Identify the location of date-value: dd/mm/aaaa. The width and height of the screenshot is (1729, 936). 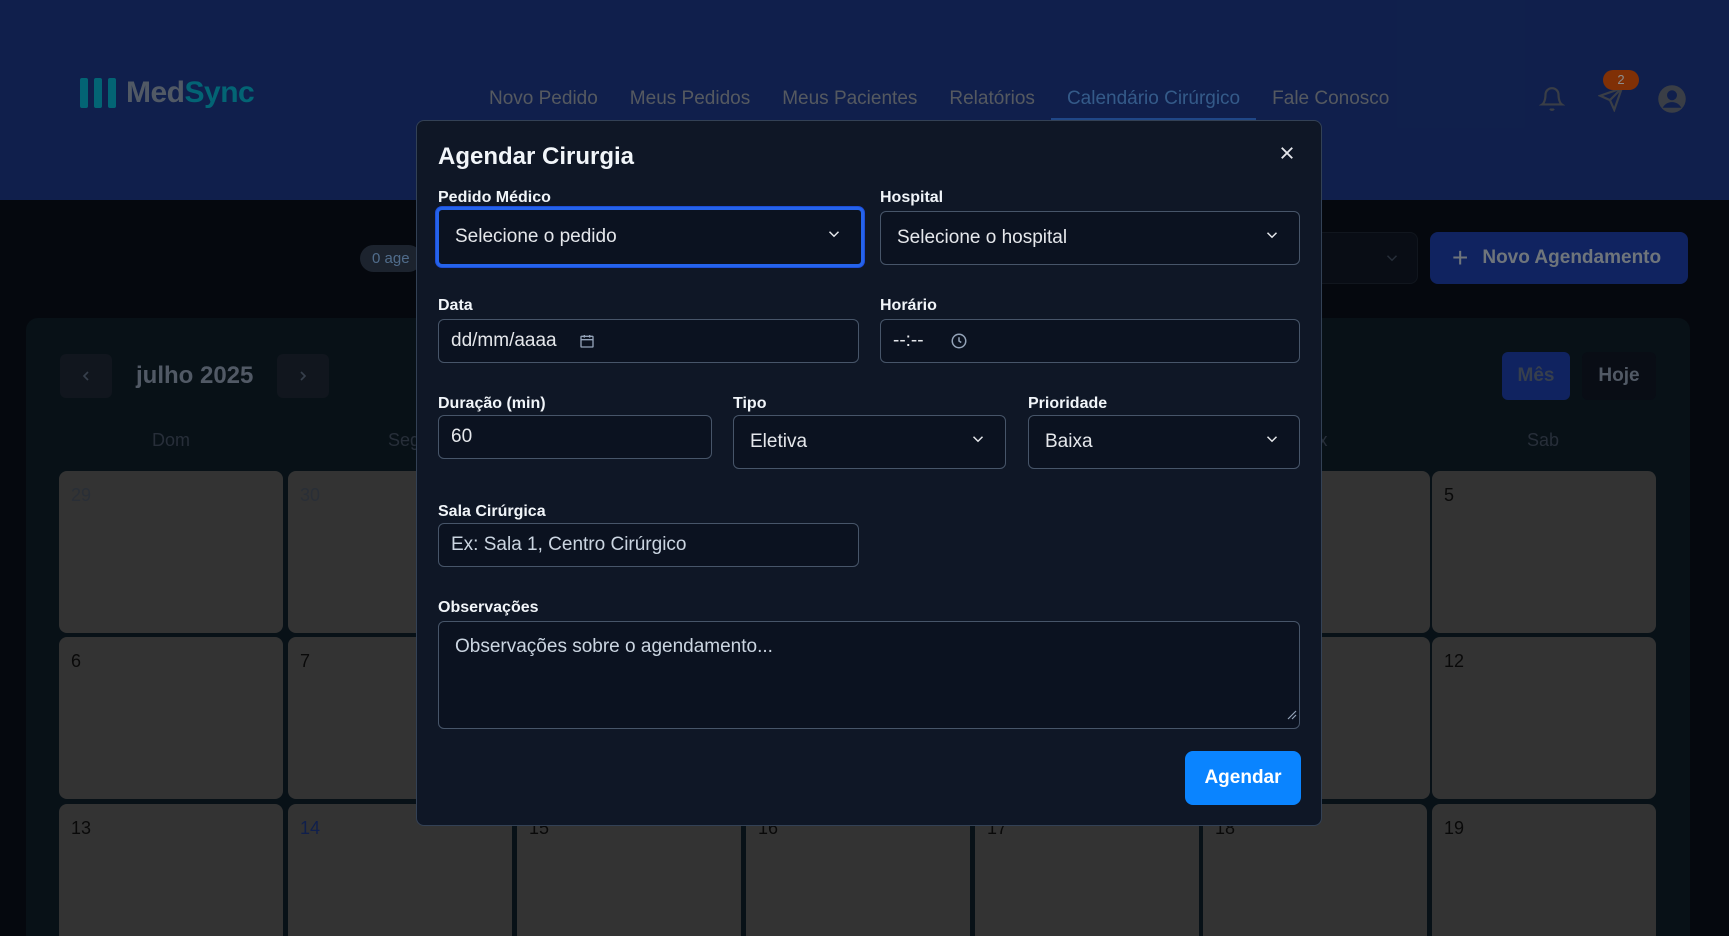
(504, 340).